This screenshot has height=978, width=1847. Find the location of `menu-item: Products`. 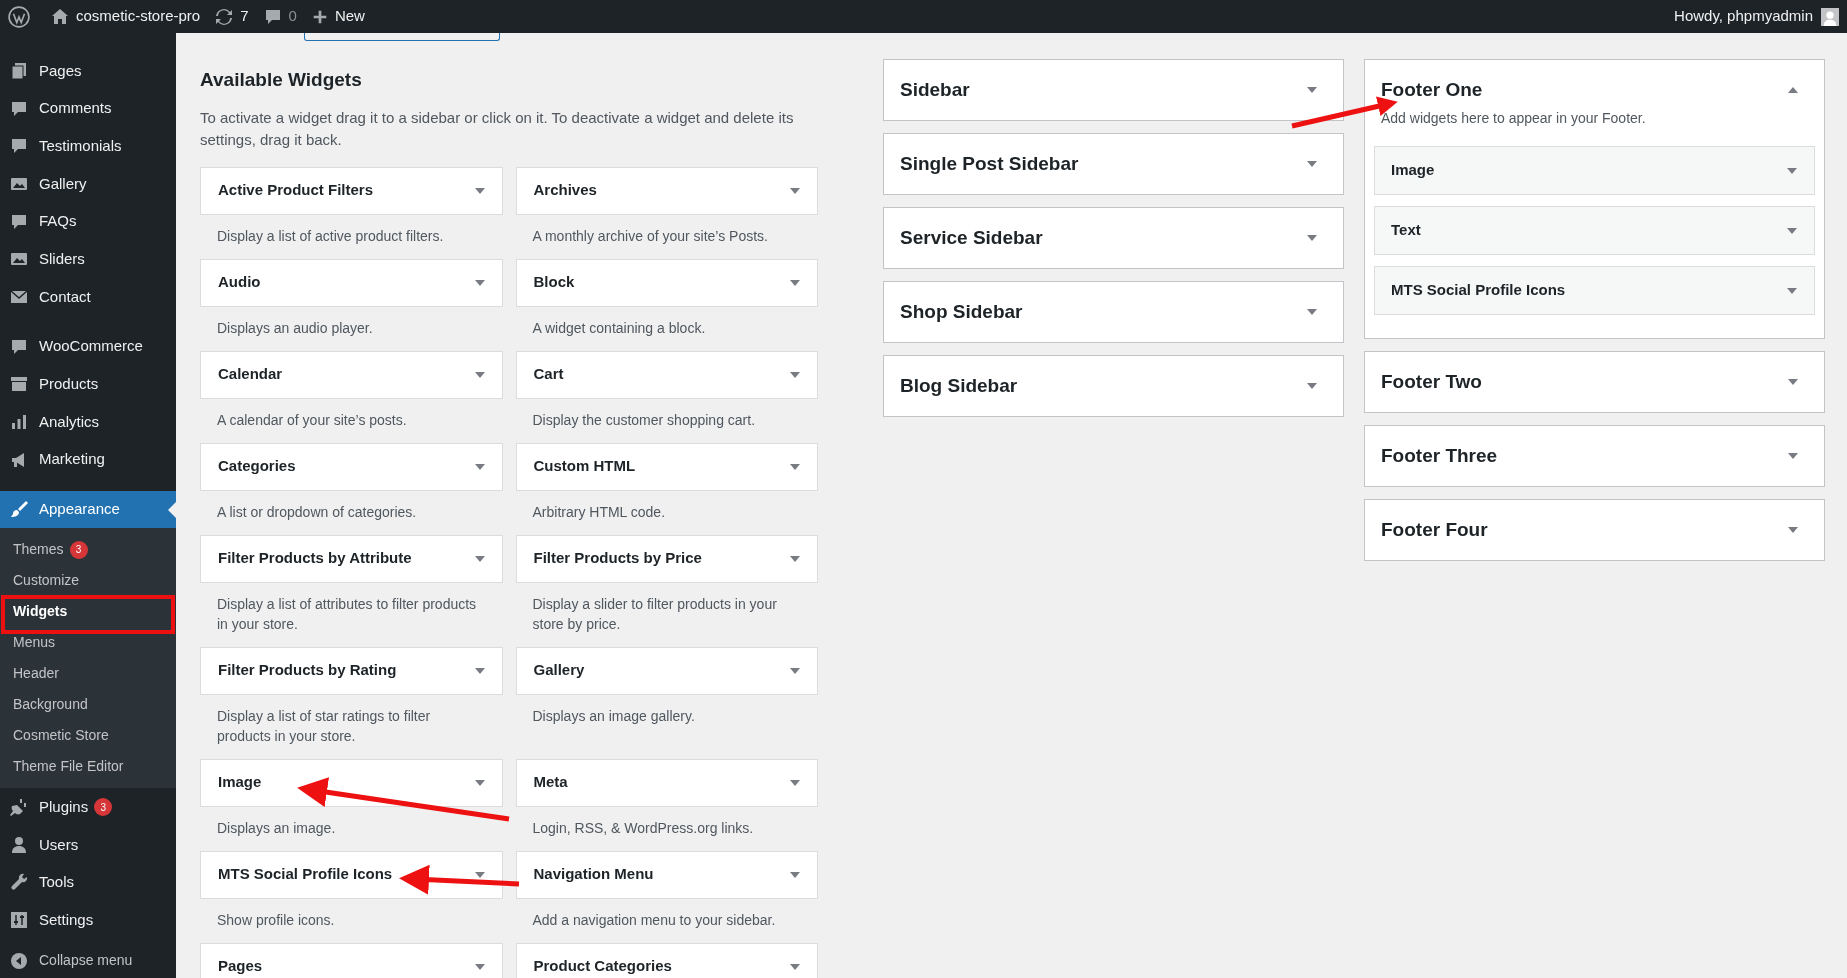

menu-item: Products is located at coordinates (88, 384).